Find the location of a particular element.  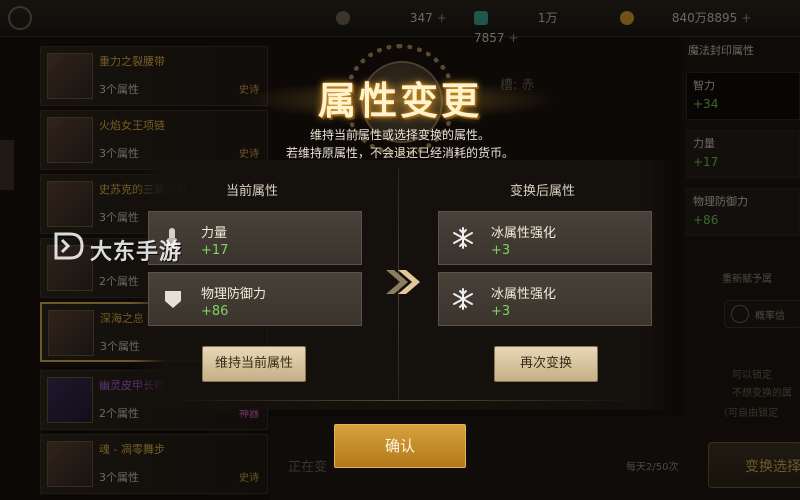

dialog-bottom-line is located at coordinates (404, 400).